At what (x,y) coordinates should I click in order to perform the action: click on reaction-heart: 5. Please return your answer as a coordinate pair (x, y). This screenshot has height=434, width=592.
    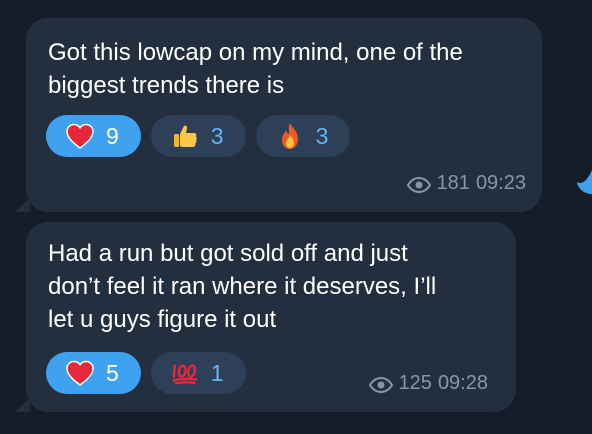
    Looking at the image, I should click on (93, 373).